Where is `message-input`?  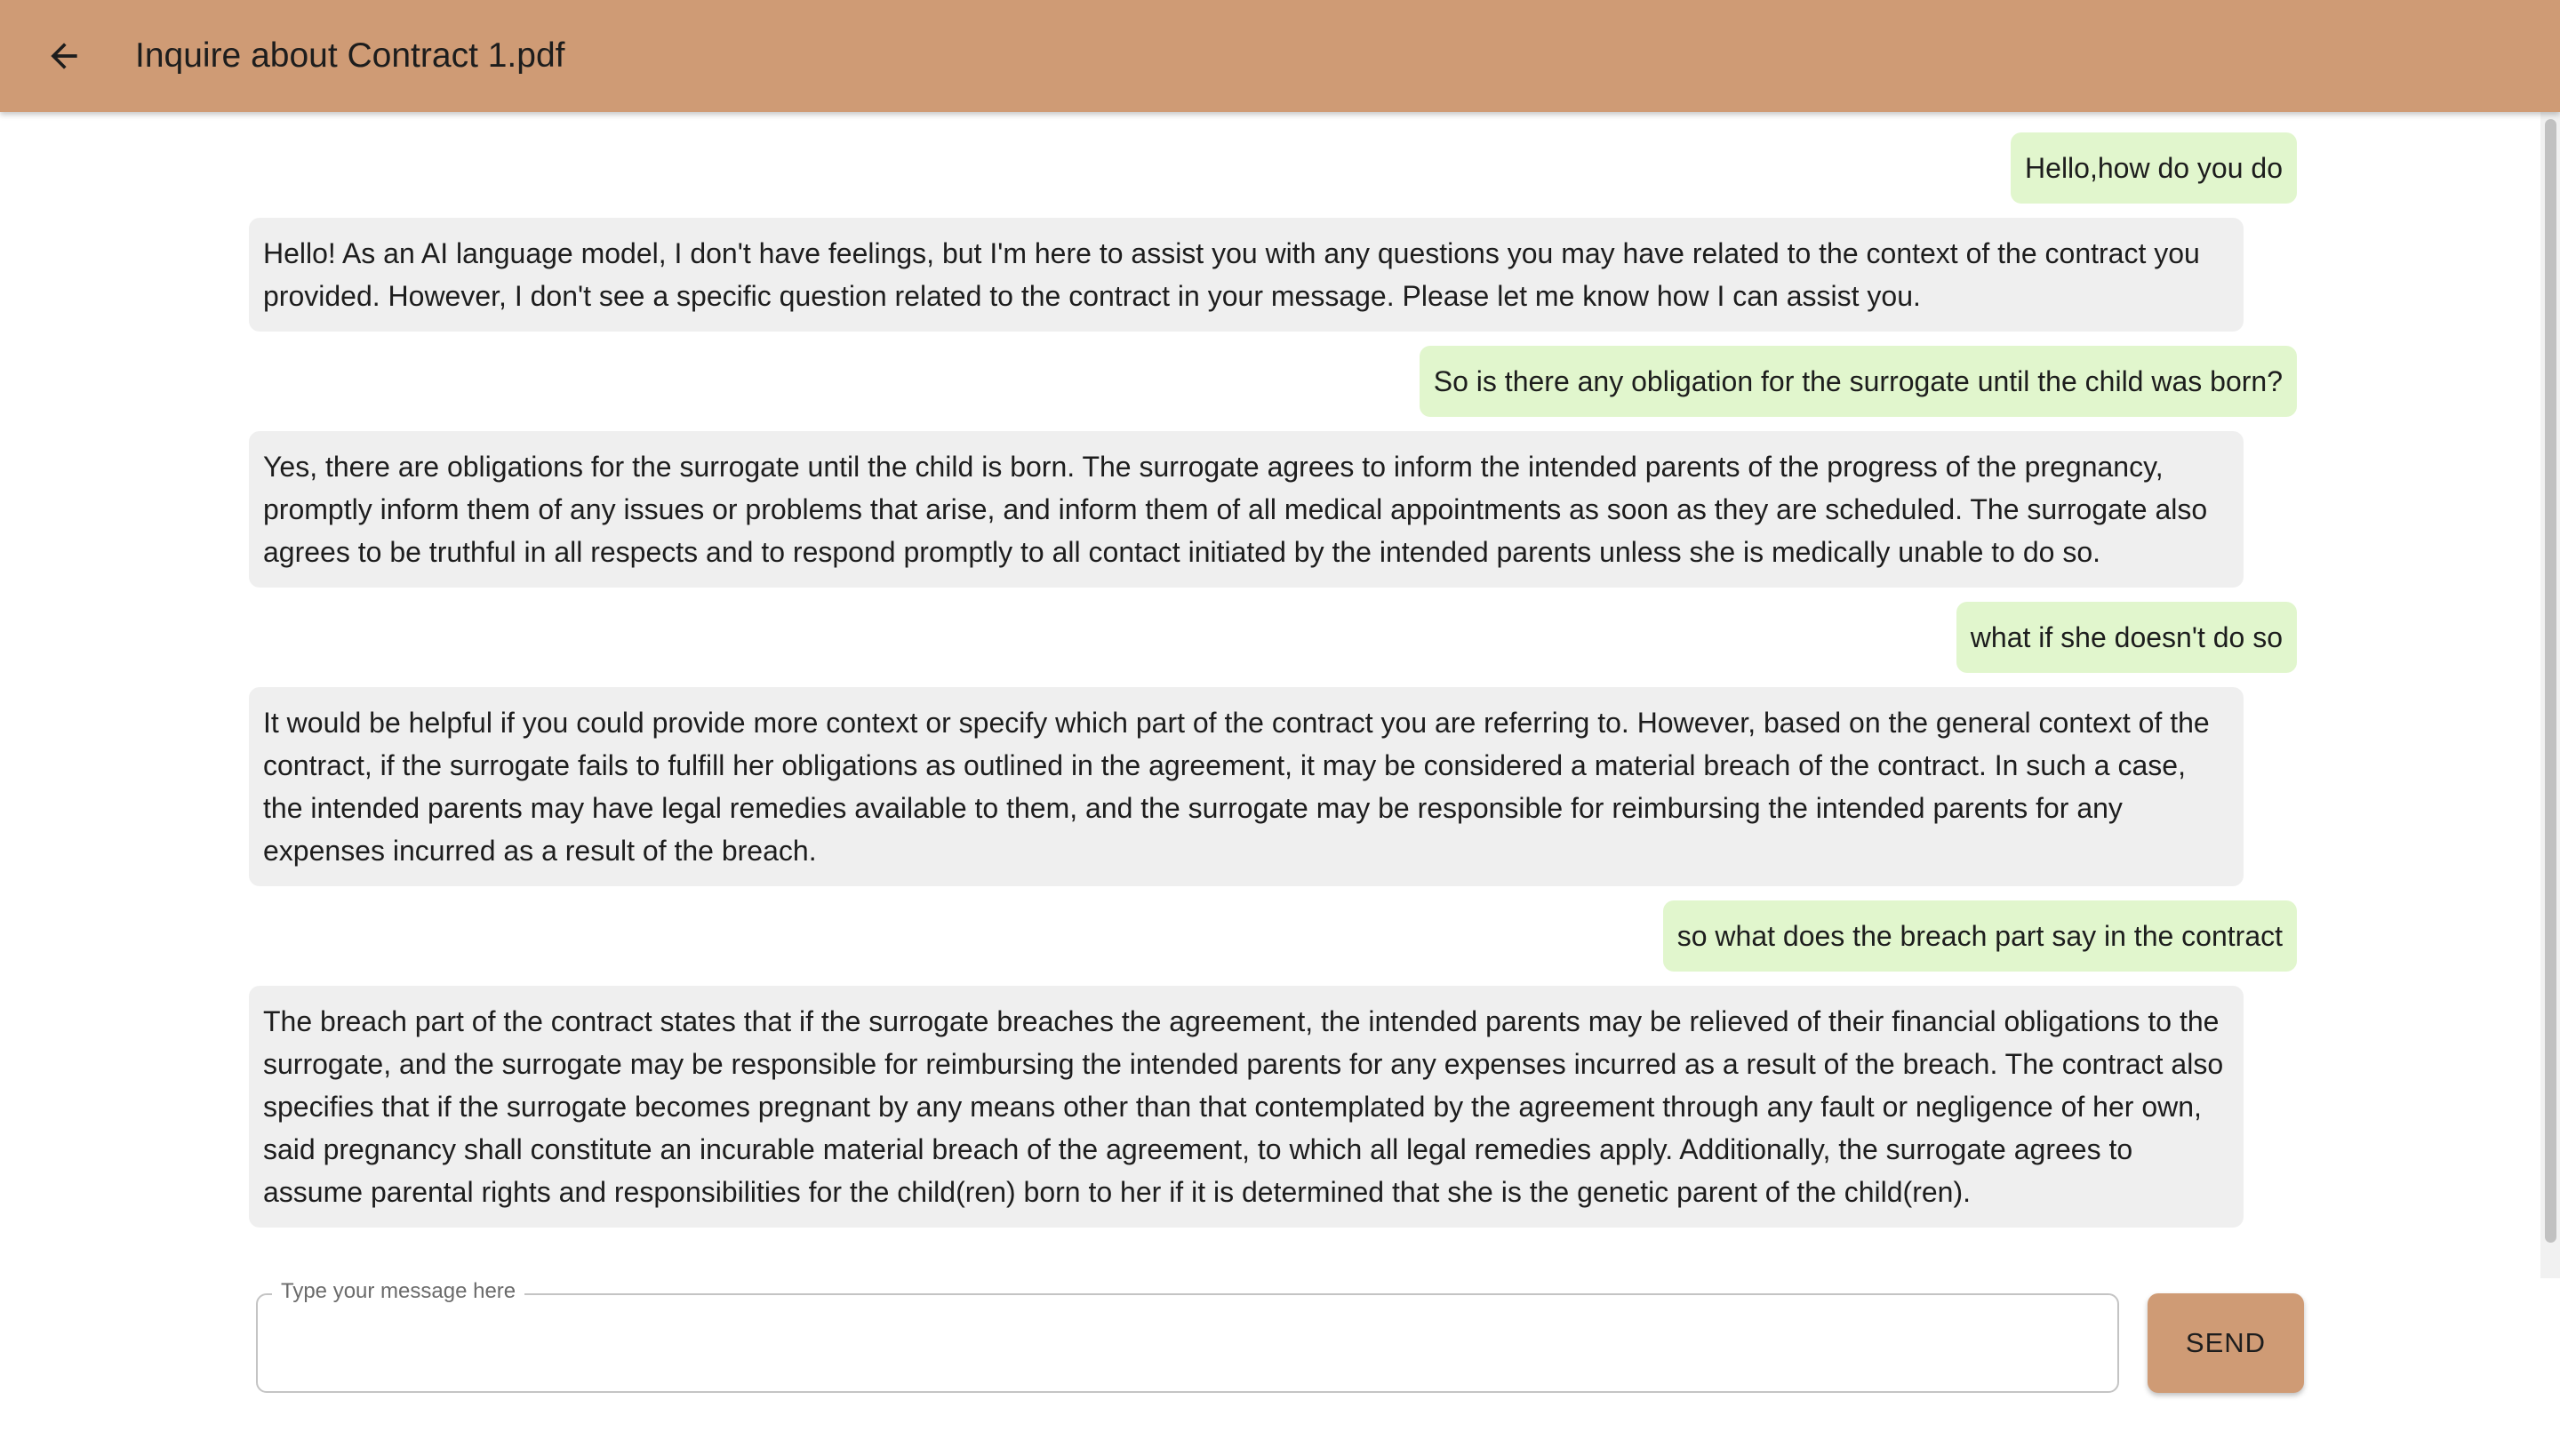 message-input is located at coordinates (1187, 1342).